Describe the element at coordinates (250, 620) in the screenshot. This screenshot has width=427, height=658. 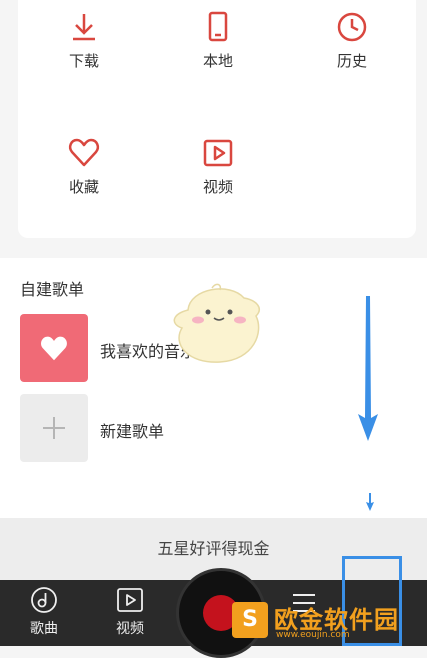
I see `watermark-logo: S` at that location.